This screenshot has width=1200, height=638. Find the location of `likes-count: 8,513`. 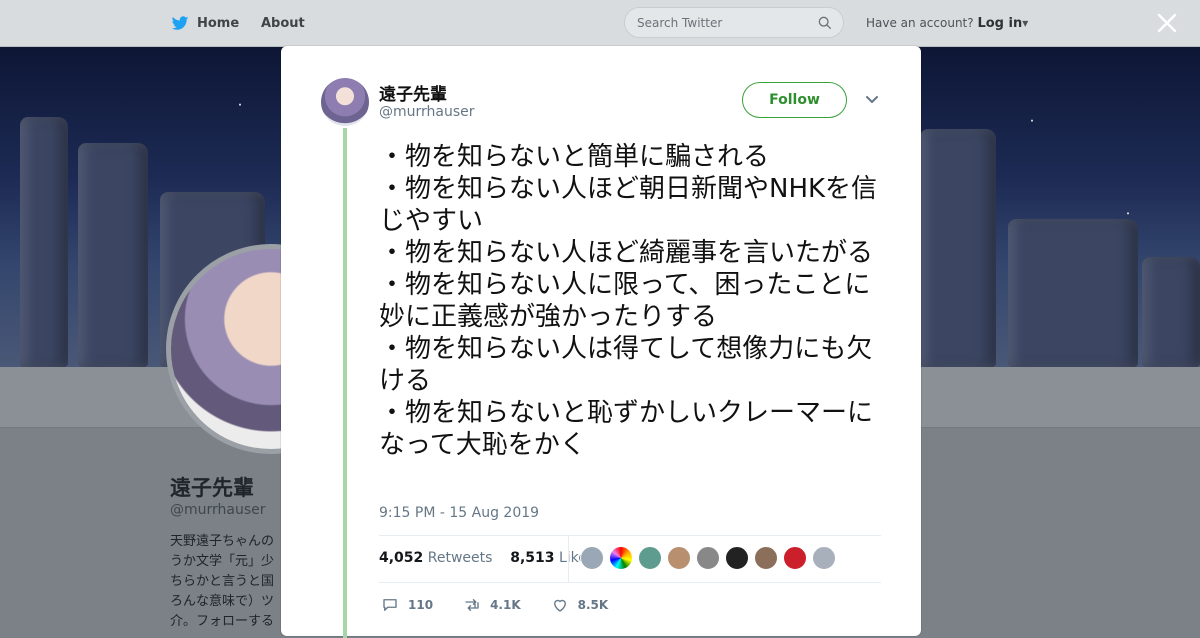

likes-count: 8,513 is located at coordinates (532, 558).